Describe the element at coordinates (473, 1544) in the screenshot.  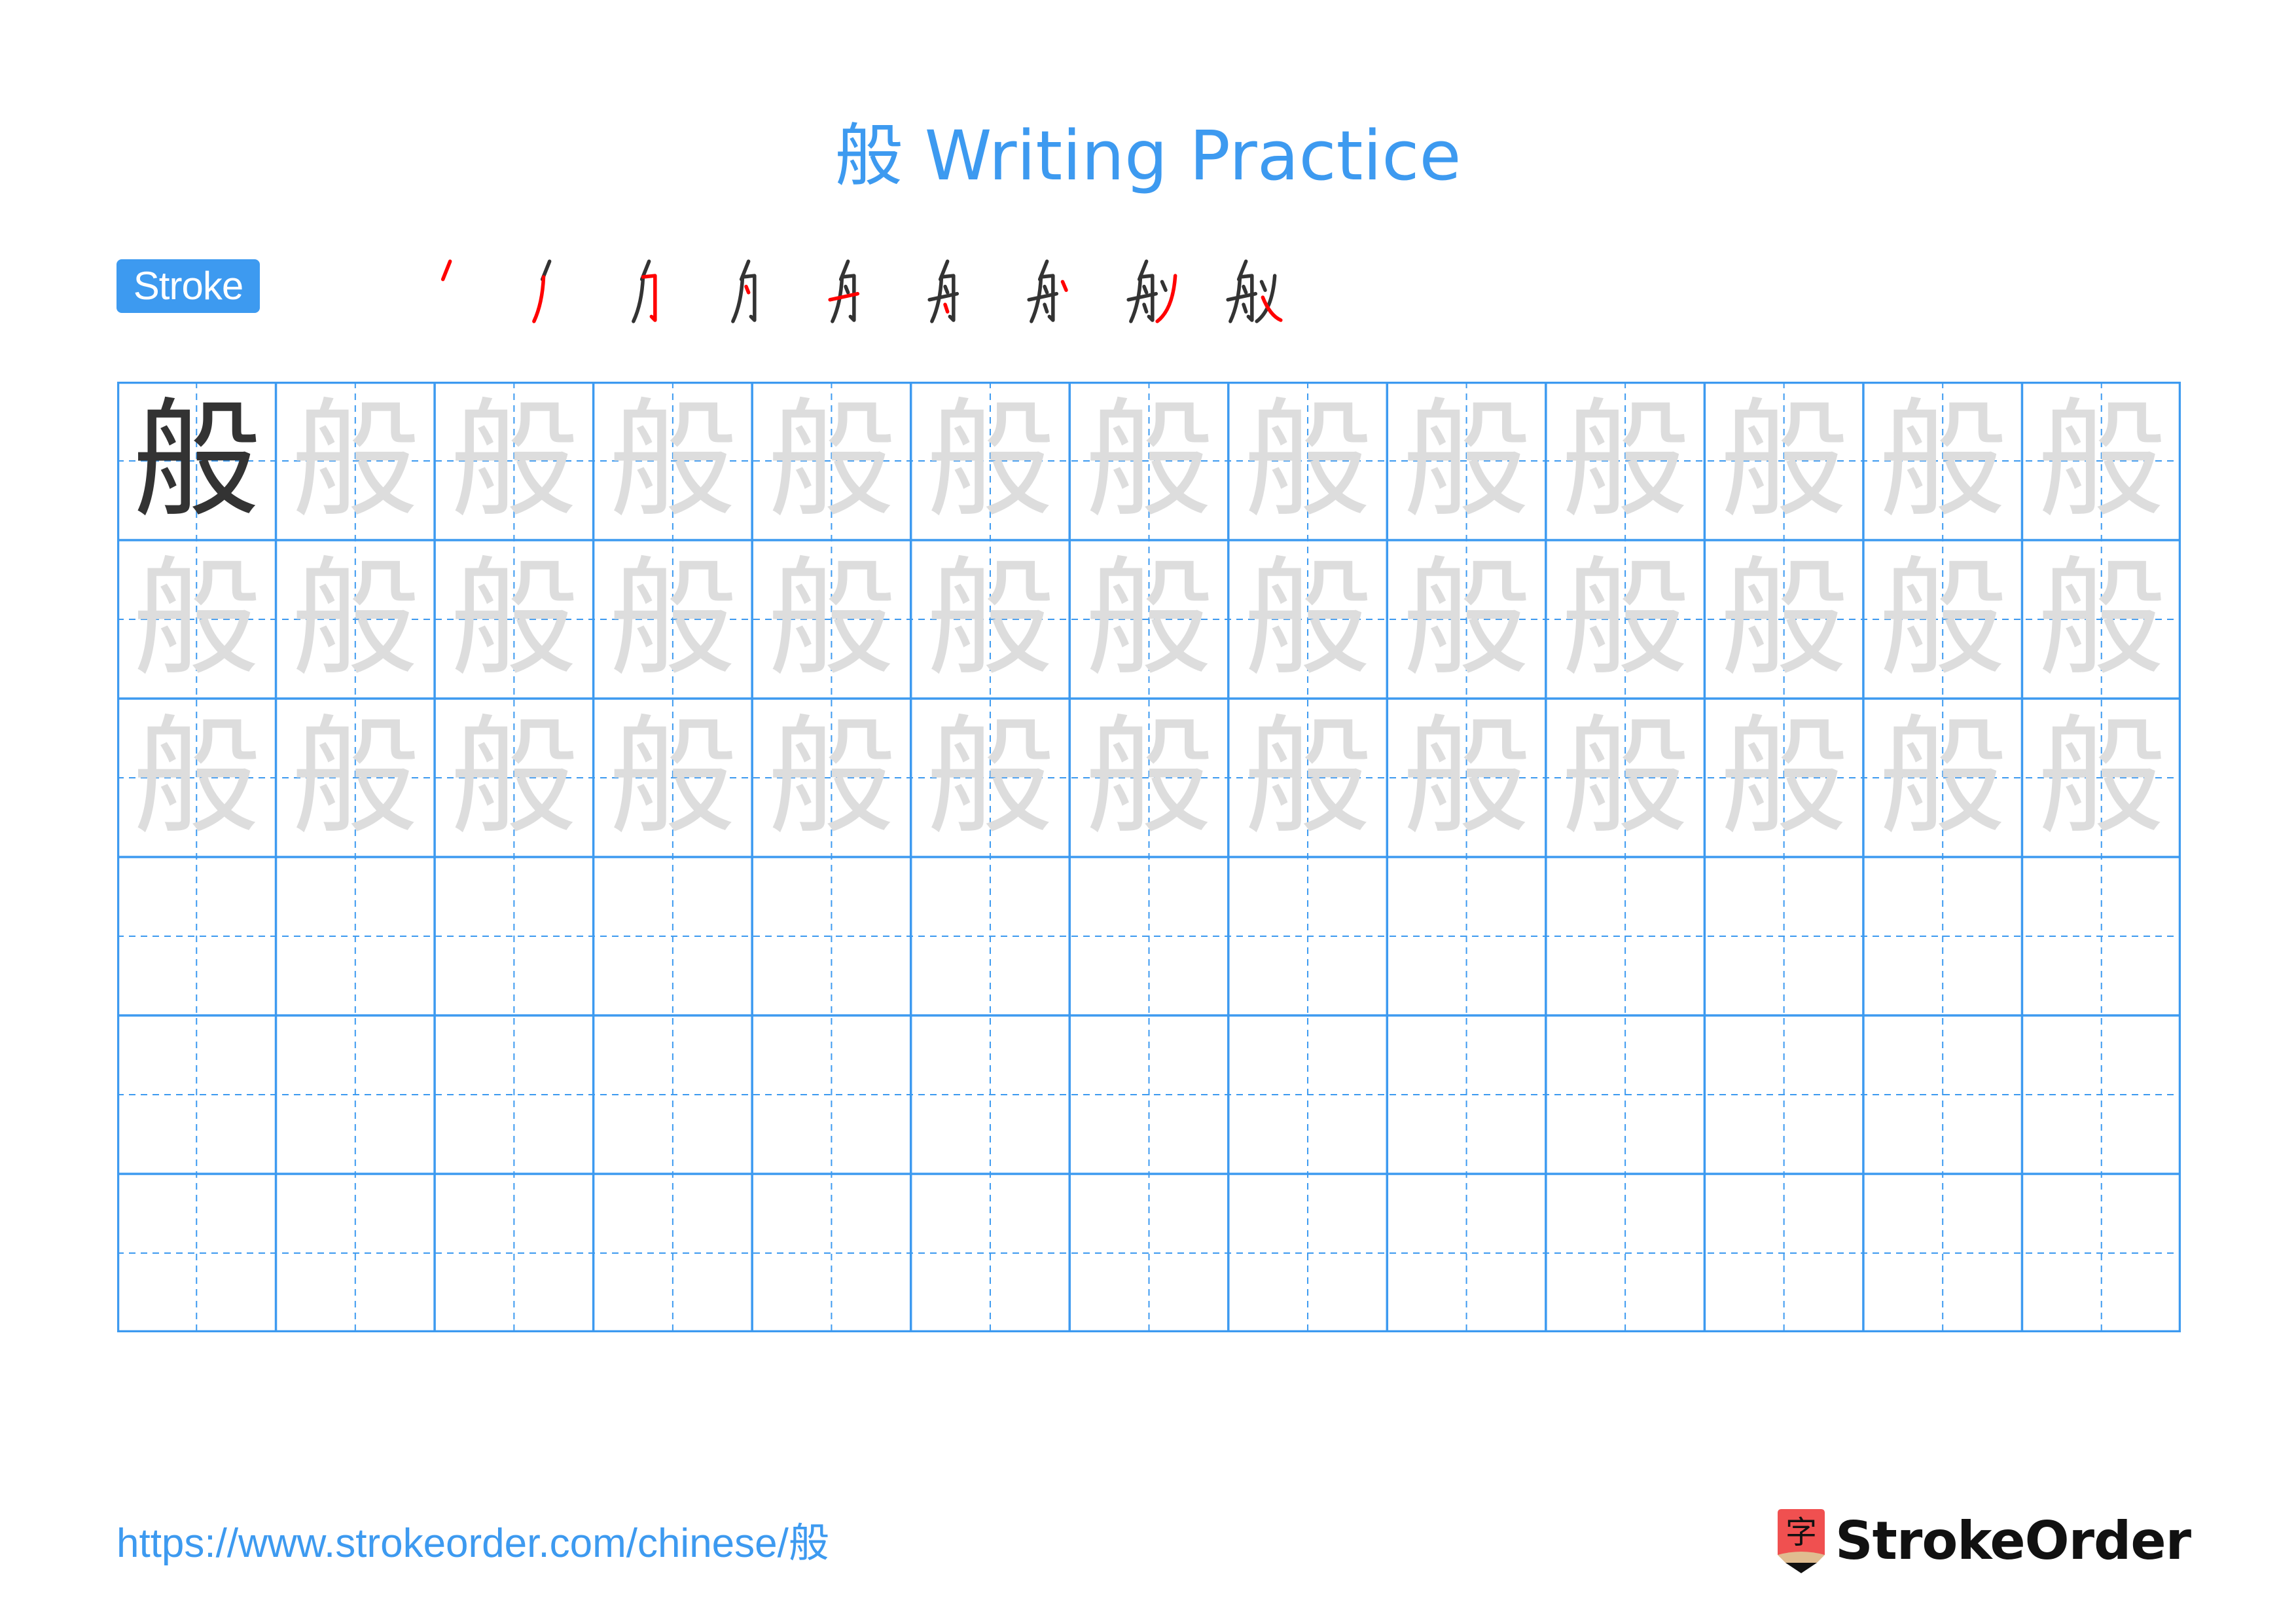
I see `footer-url: https://www.strokeorder.com/chinese/般` at that location.